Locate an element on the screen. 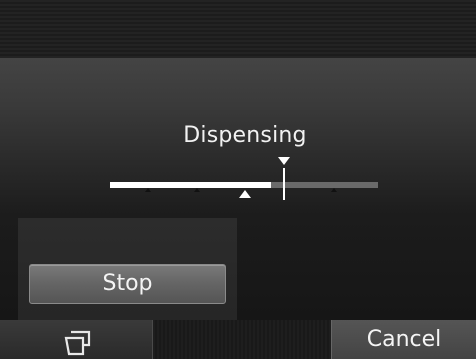 The image size is (476, 359). target-marker-icon is located at coordinates (284, 161).